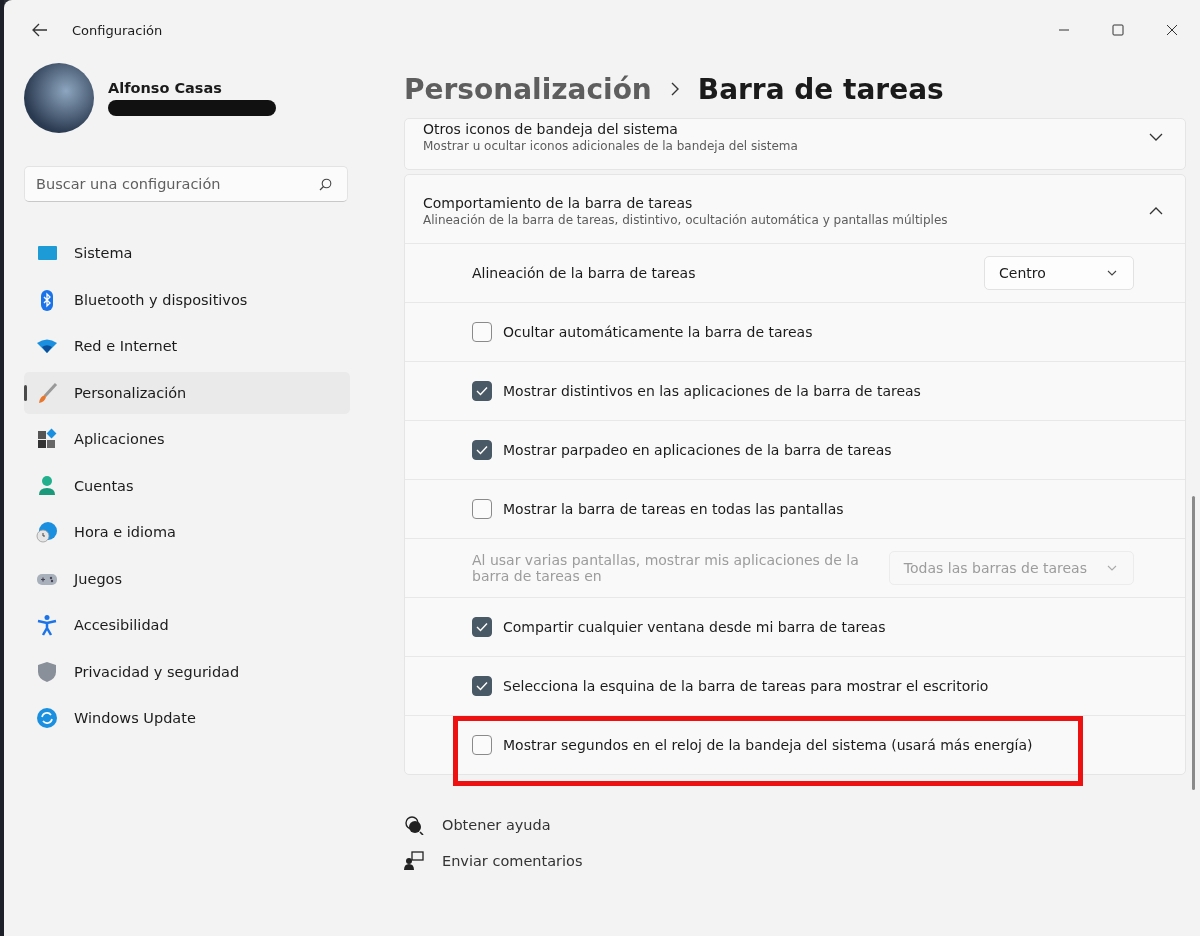 This screenshot has width=1200, height=936. I want to click on update-icon, so click(47, 718).